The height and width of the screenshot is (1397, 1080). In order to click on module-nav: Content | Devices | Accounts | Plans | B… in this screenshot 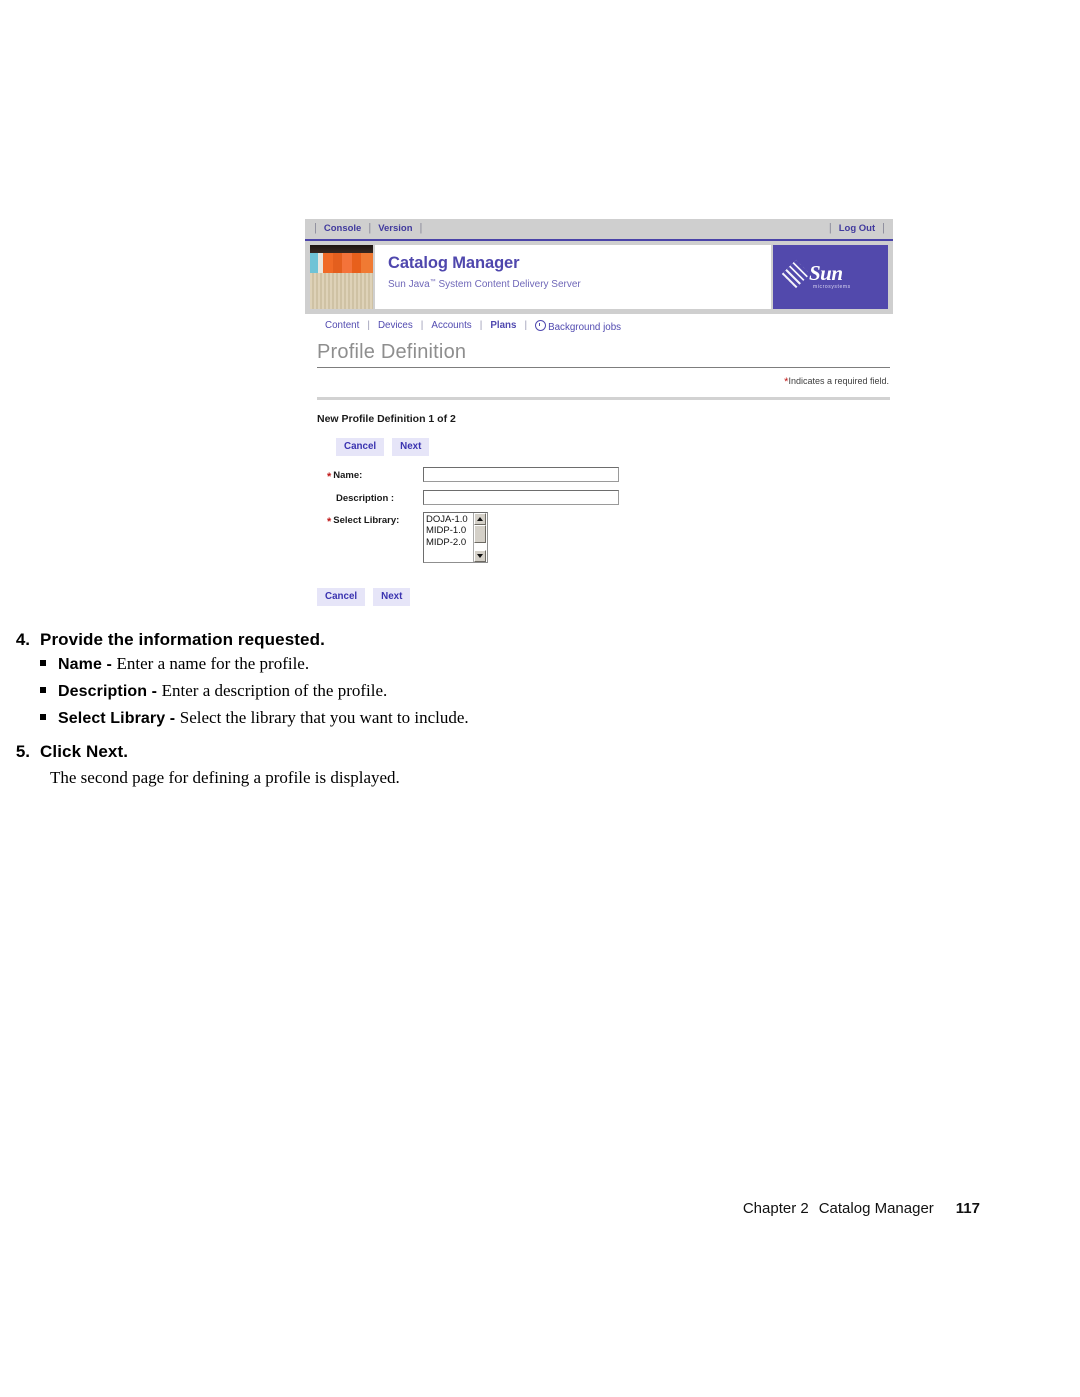, I will do `click(599, 325)`.